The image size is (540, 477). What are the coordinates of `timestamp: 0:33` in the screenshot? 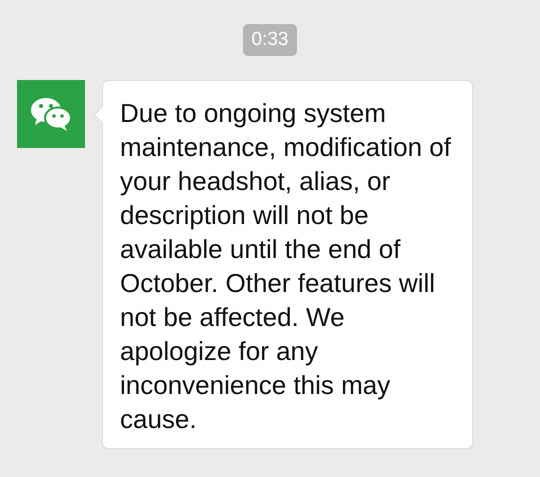 It's located at (270, 40).